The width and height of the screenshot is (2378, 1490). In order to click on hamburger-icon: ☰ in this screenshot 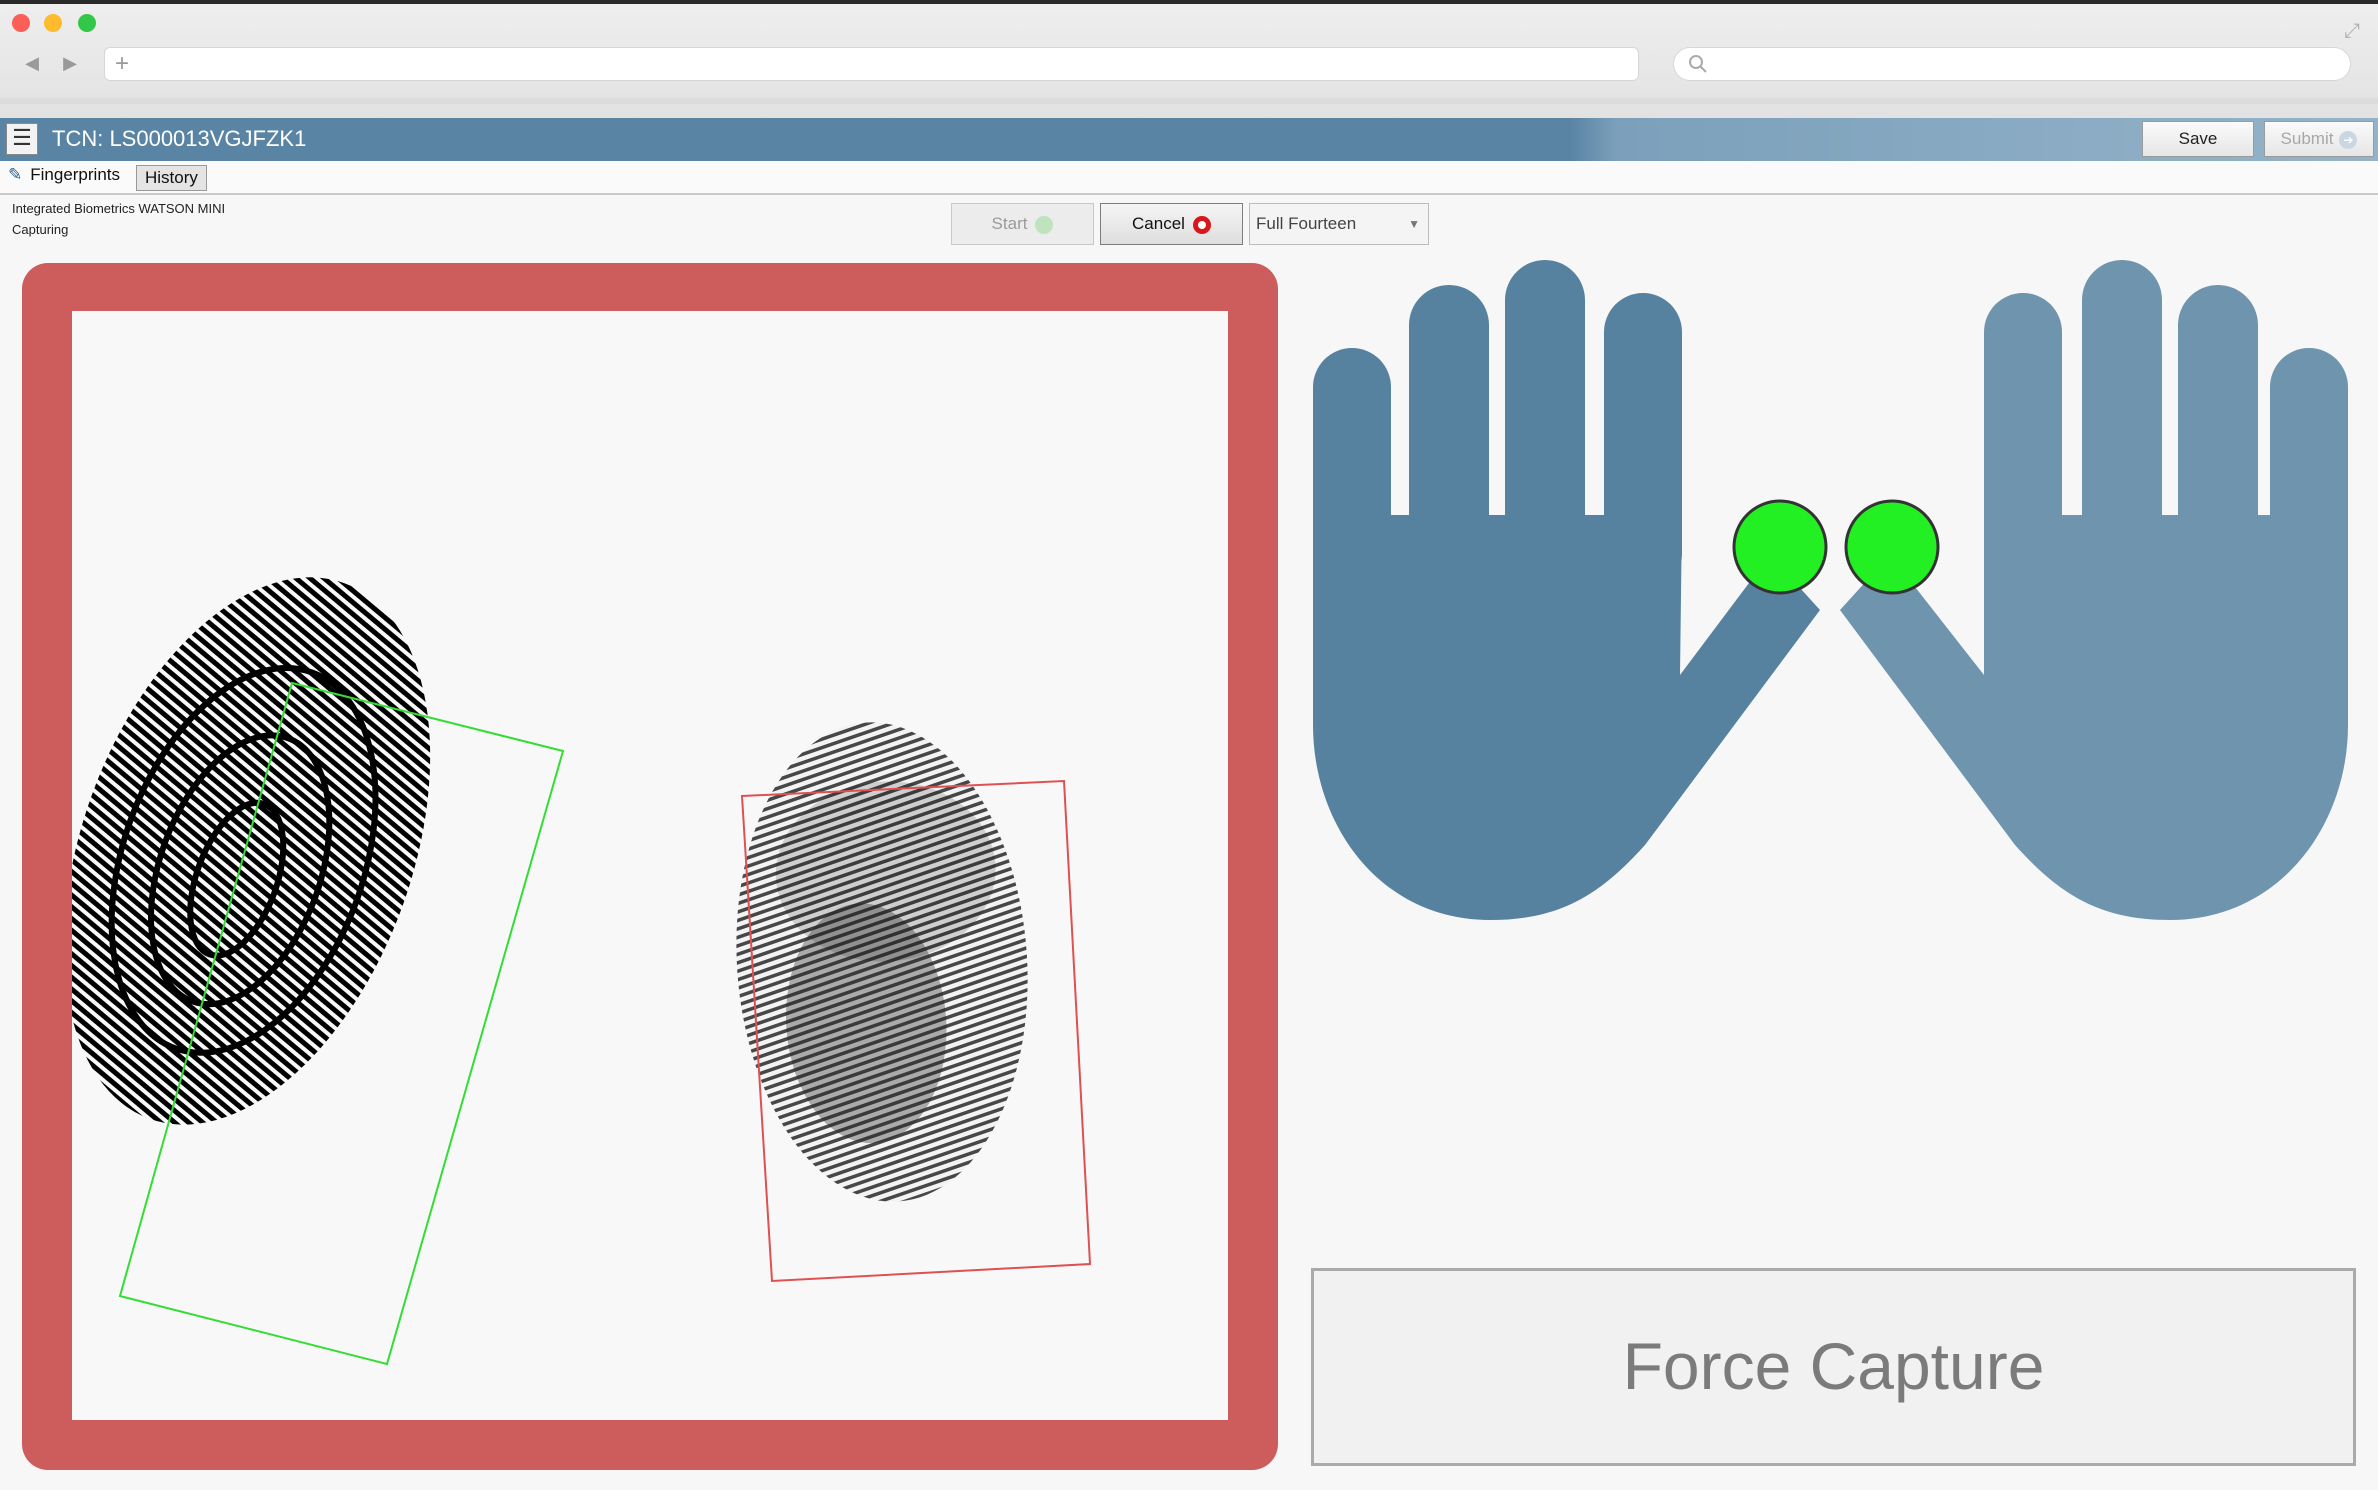, I will do `click(22, 139)`.